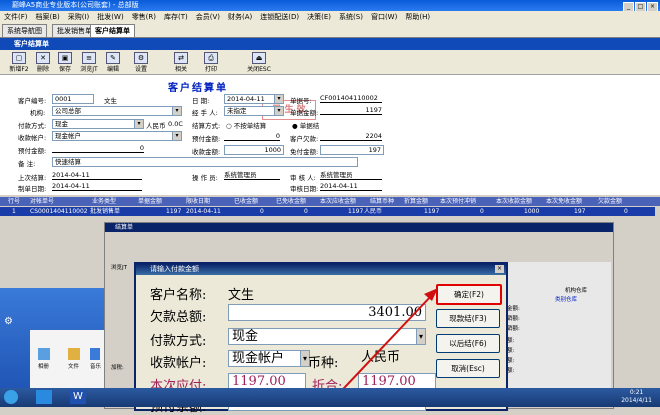 Image resolution: width=660 pixels, height=415 pixels. What do you see at coordinates (305, 125) in the screenshot?
I see `settle-option2-radio: ● 单据结` at bounding box center [305, 125].